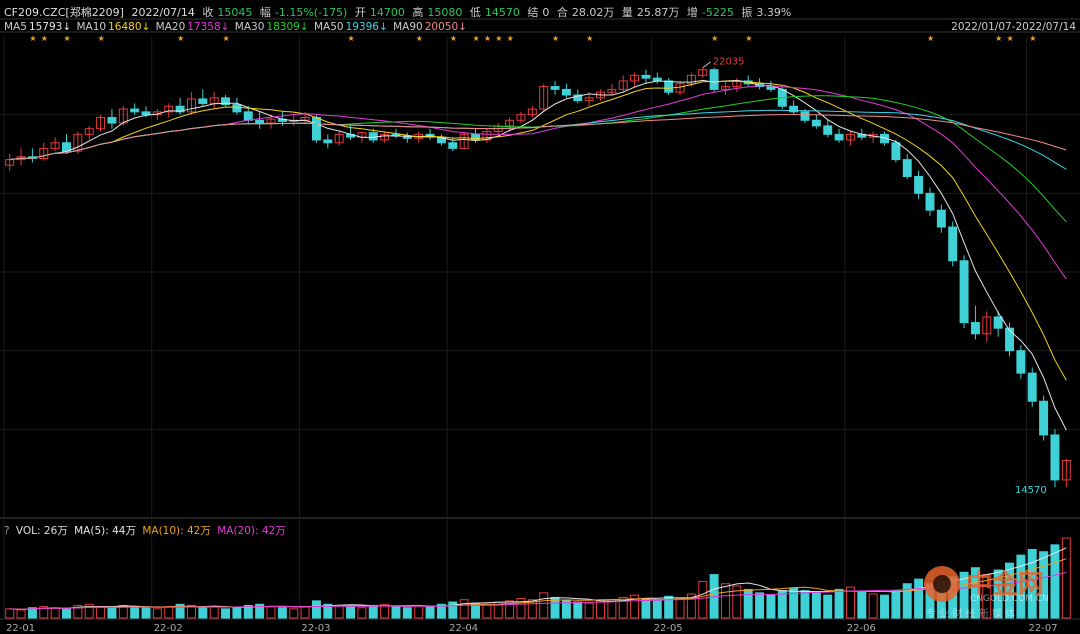  I want to click on watermark: 中金网 CNGOLD.COM.CN 专 业 财 经 新 媒 体, so click(998, 589).